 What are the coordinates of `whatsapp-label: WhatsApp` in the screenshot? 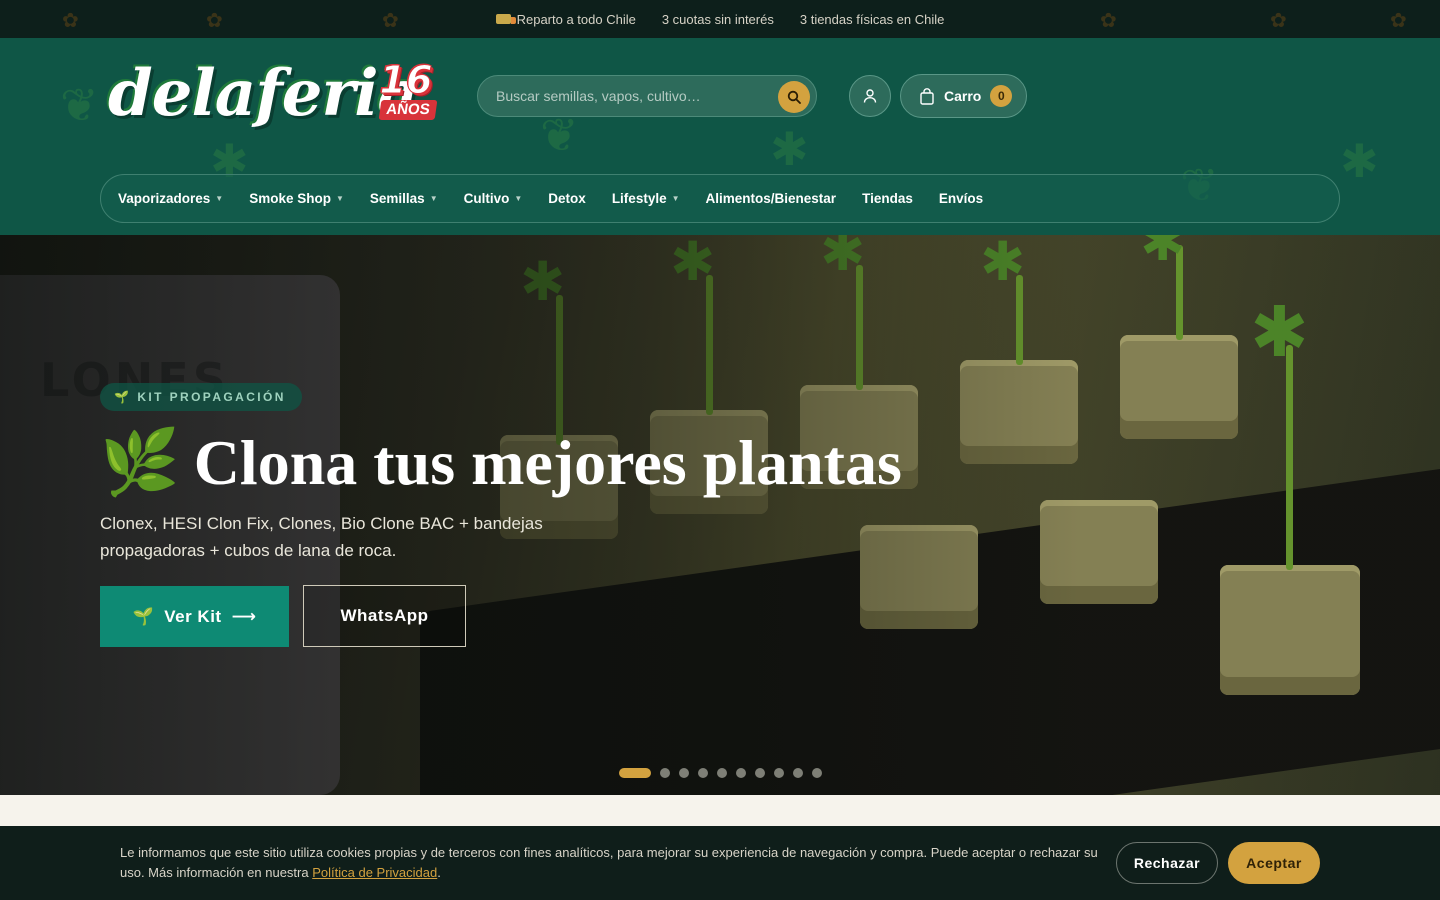 It's located at (384, 615).